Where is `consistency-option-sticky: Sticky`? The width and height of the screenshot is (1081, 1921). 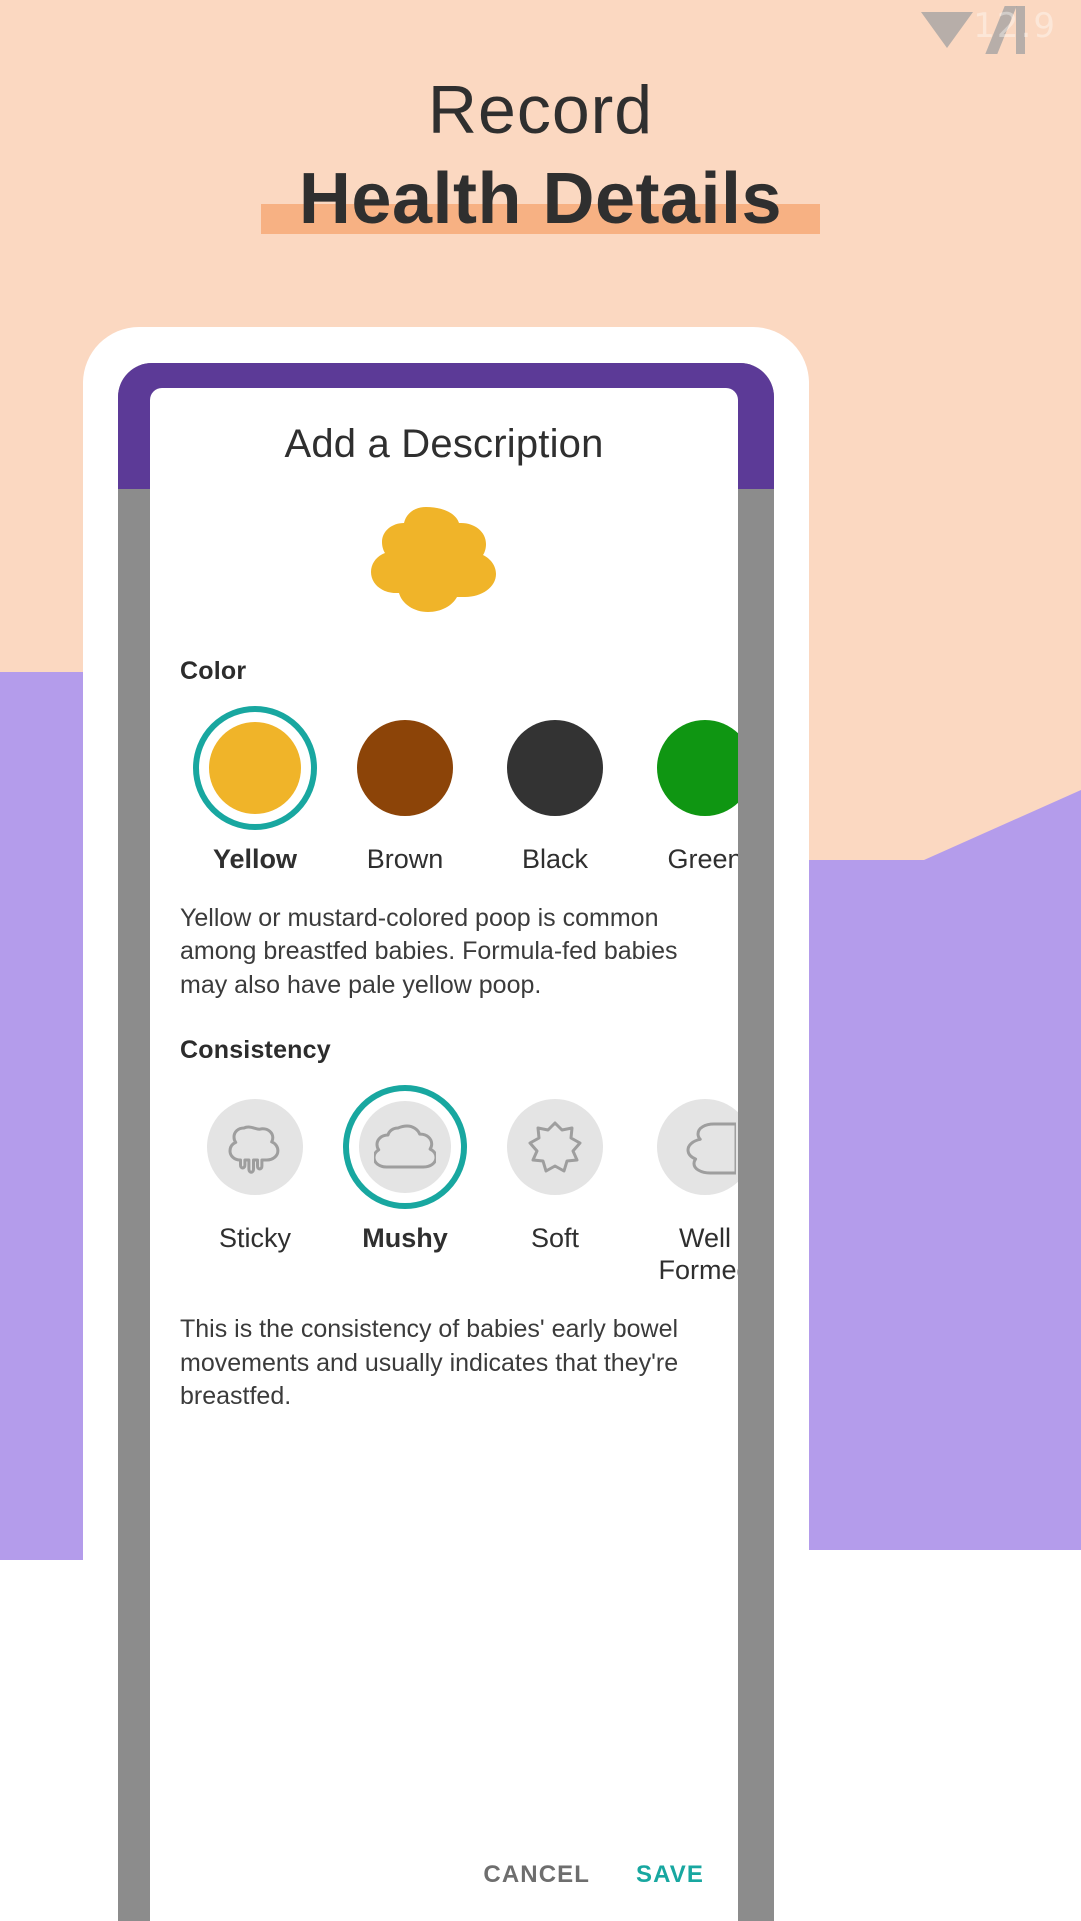
consistency-option-sticky: Sticky is located at coordinates (255, 1170).